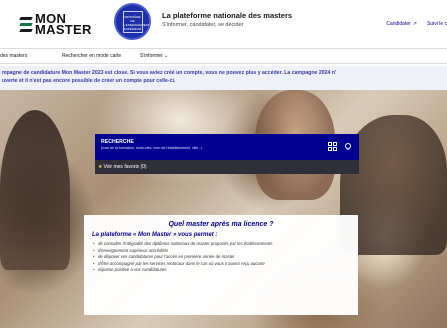  Describe the element at coordinates (203, 25) in the screenshot. I see `site-subtitle: S'informer, candidater, se décider` at that location.